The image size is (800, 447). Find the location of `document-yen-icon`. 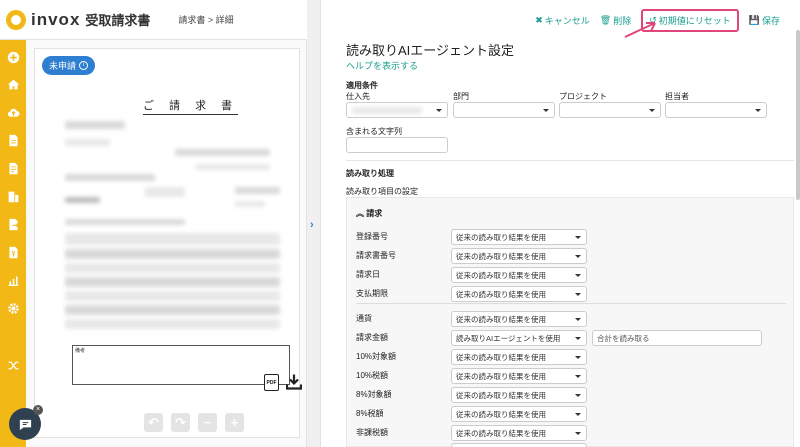

document-yen-icon is located at coordinates (13, 252).